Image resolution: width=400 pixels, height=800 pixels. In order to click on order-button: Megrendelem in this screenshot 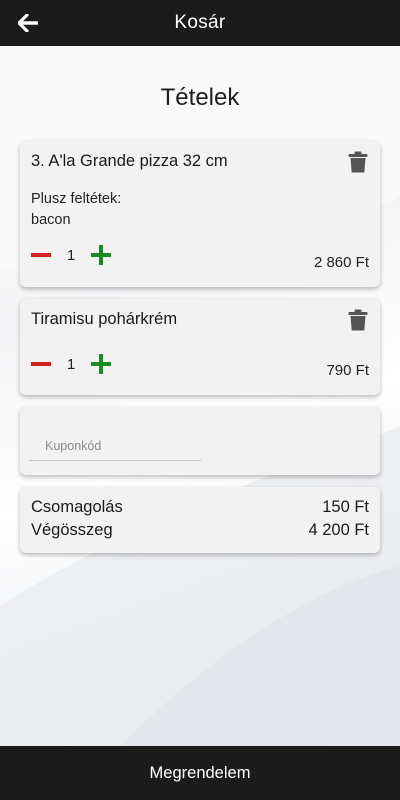, I will do `click(200, 773)`.